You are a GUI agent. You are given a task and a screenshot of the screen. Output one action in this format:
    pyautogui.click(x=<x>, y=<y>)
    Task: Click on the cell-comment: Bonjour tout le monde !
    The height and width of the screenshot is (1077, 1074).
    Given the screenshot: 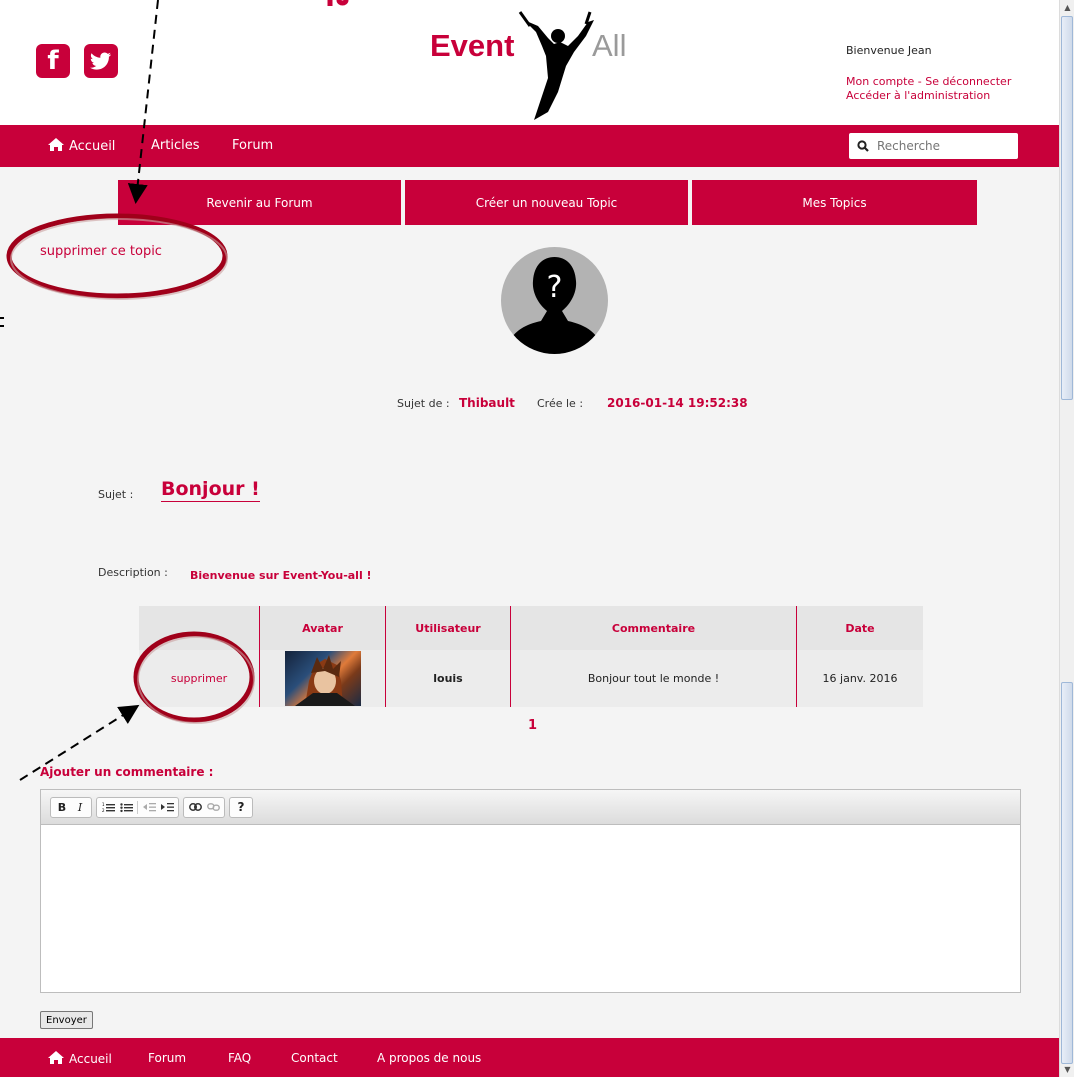 What is the action you would take?
    pyautogui.click(x=654, y=678)
    